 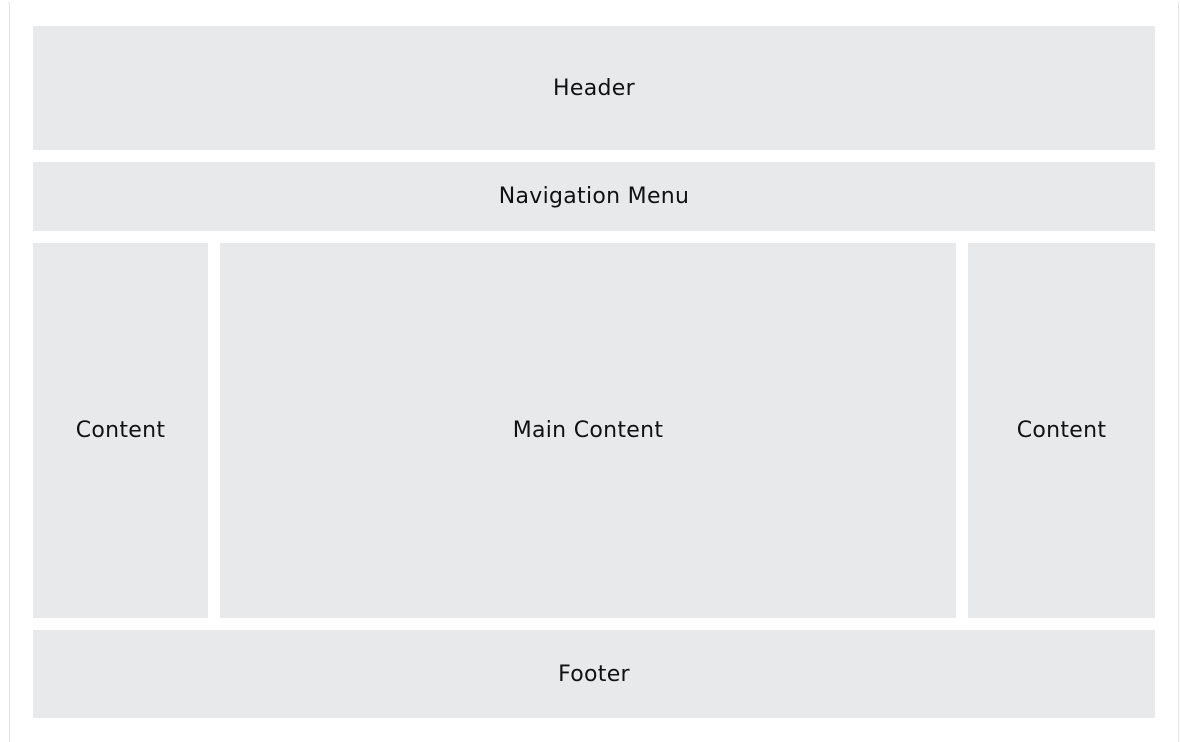 I want to click on navigation-menu-label: Navigation Menu, so click(x=594, y=196).